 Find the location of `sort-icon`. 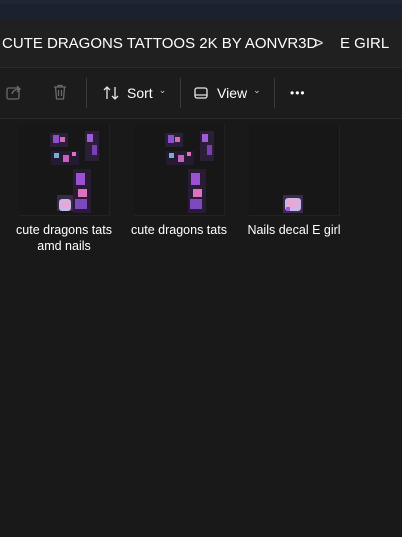

sort-icon is located at coordinates (111, 93).